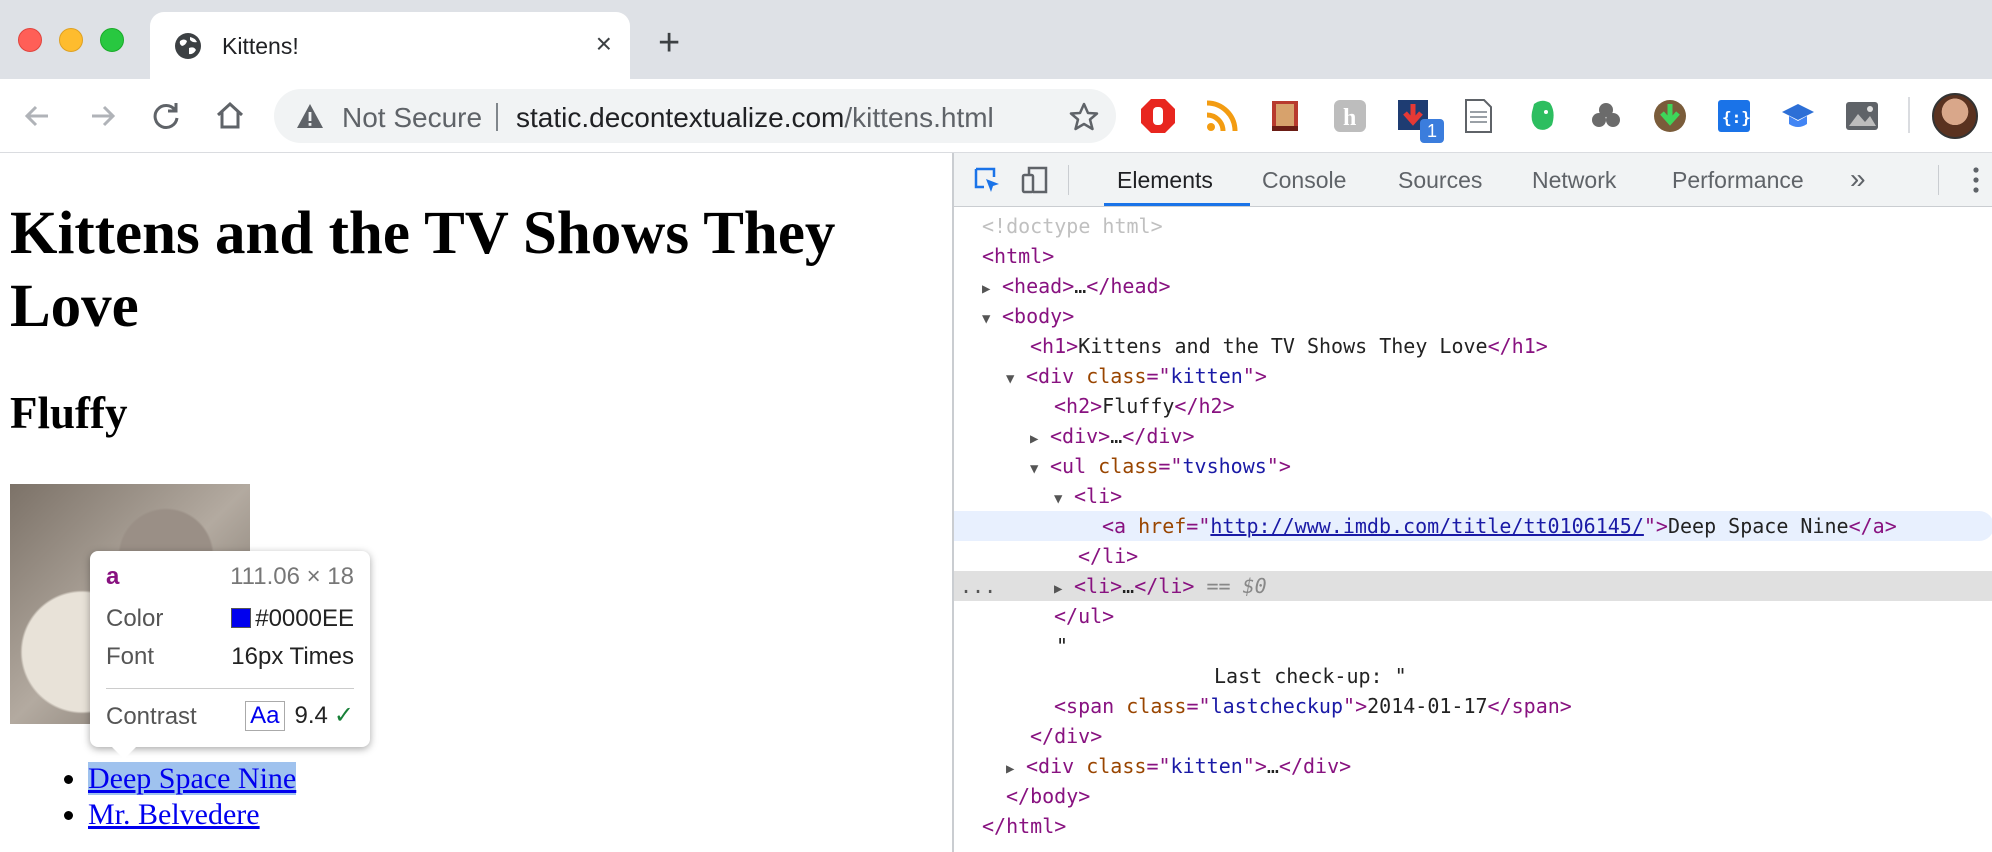  Describe the element at coordinates (1473, 496) in the screenshot. I see `dom-node-li: ▼ <li>` at that location.